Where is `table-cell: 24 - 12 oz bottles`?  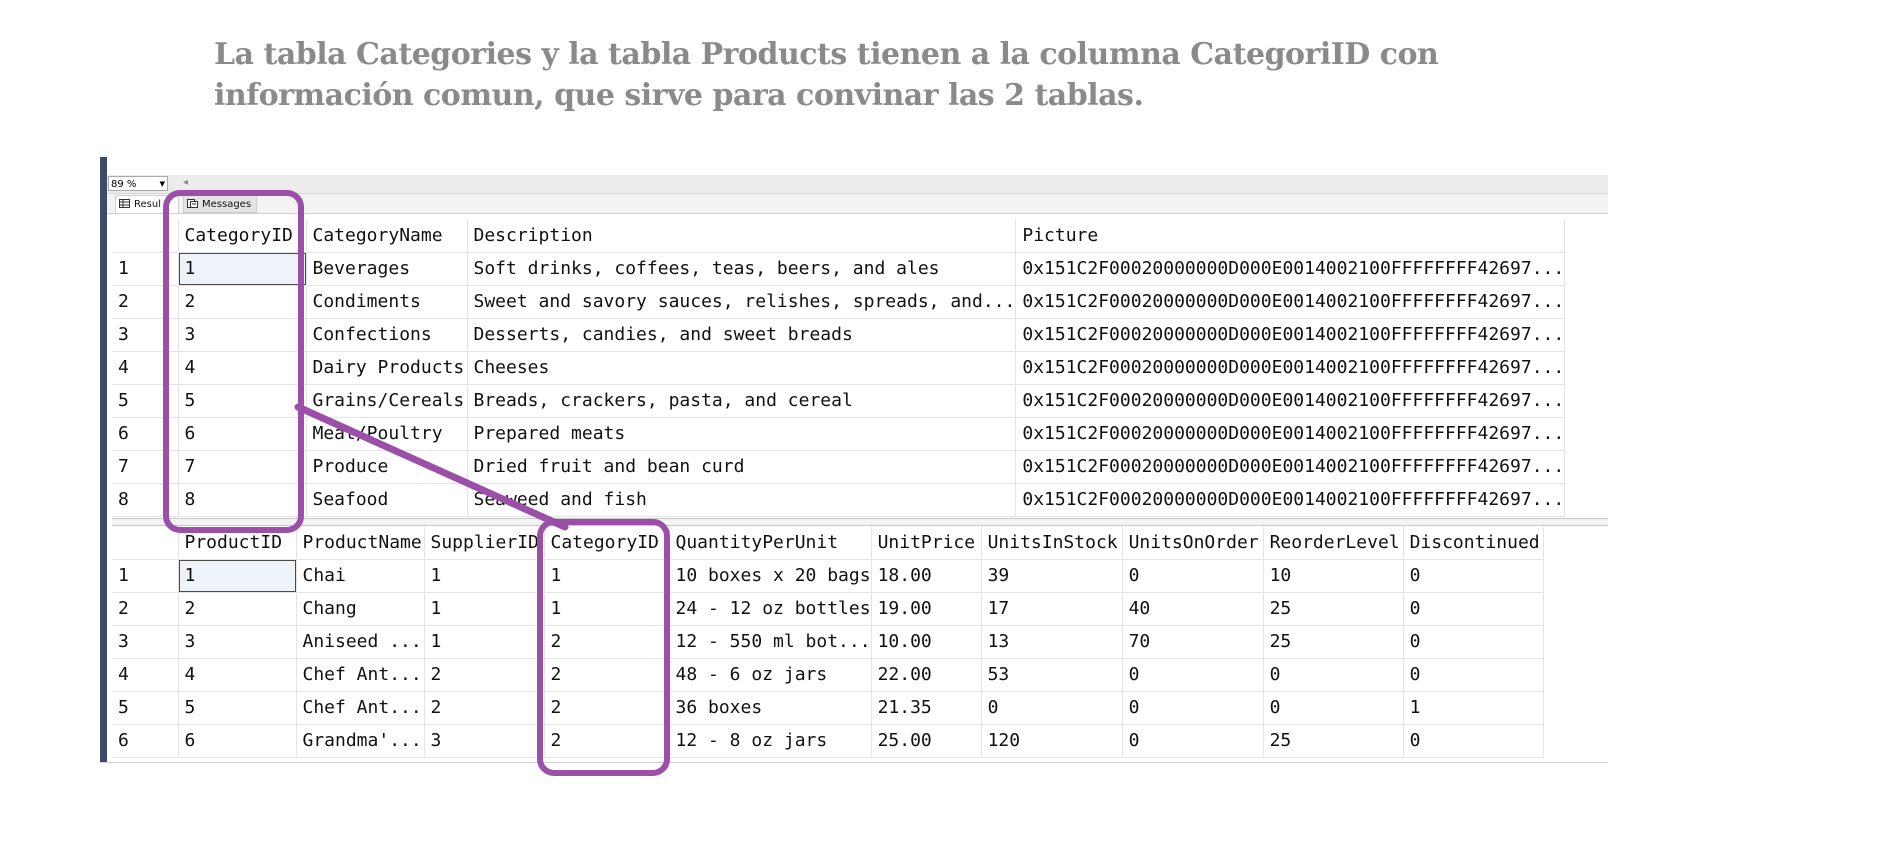
table-cell: 24 - 12 oz bottles is located at coordinates (770, 609).